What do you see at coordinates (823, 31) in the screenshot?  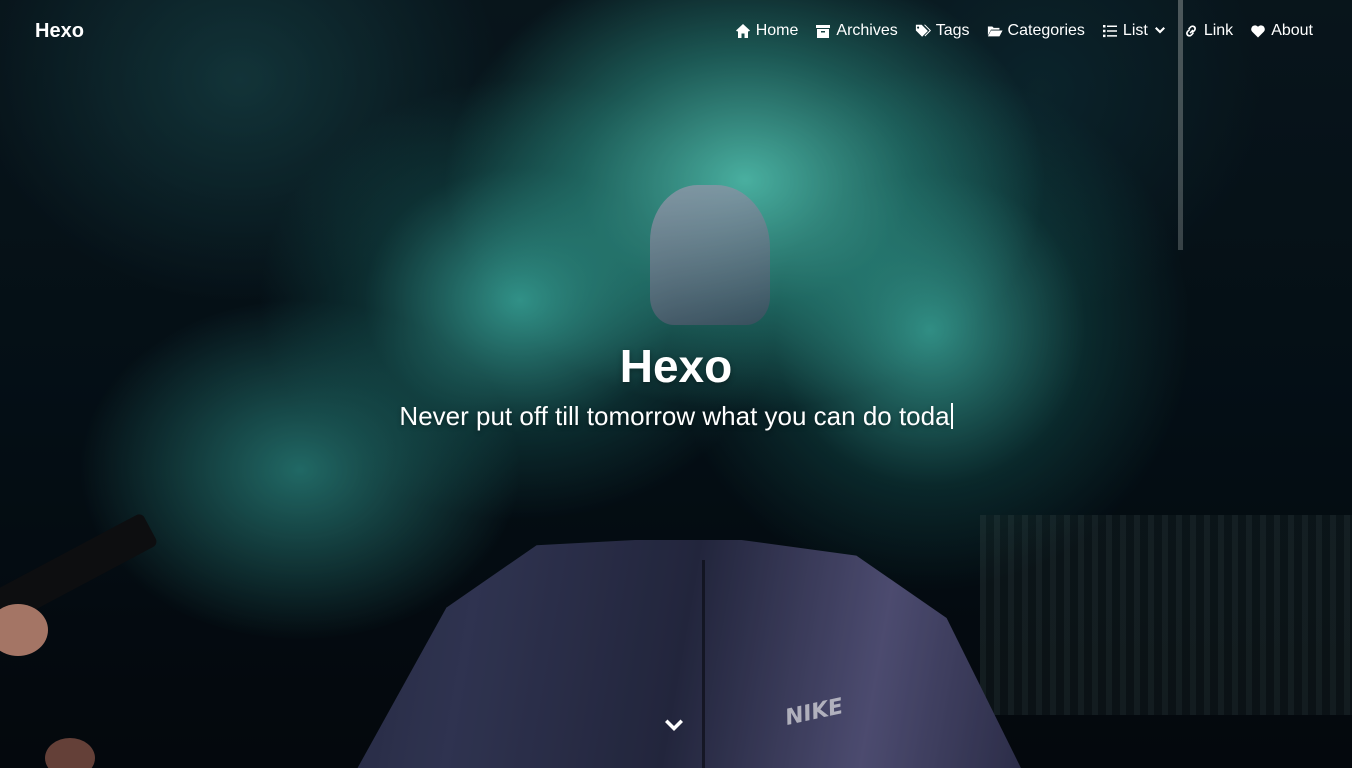 I see `archive-icon` at bounding box center [823, 31].